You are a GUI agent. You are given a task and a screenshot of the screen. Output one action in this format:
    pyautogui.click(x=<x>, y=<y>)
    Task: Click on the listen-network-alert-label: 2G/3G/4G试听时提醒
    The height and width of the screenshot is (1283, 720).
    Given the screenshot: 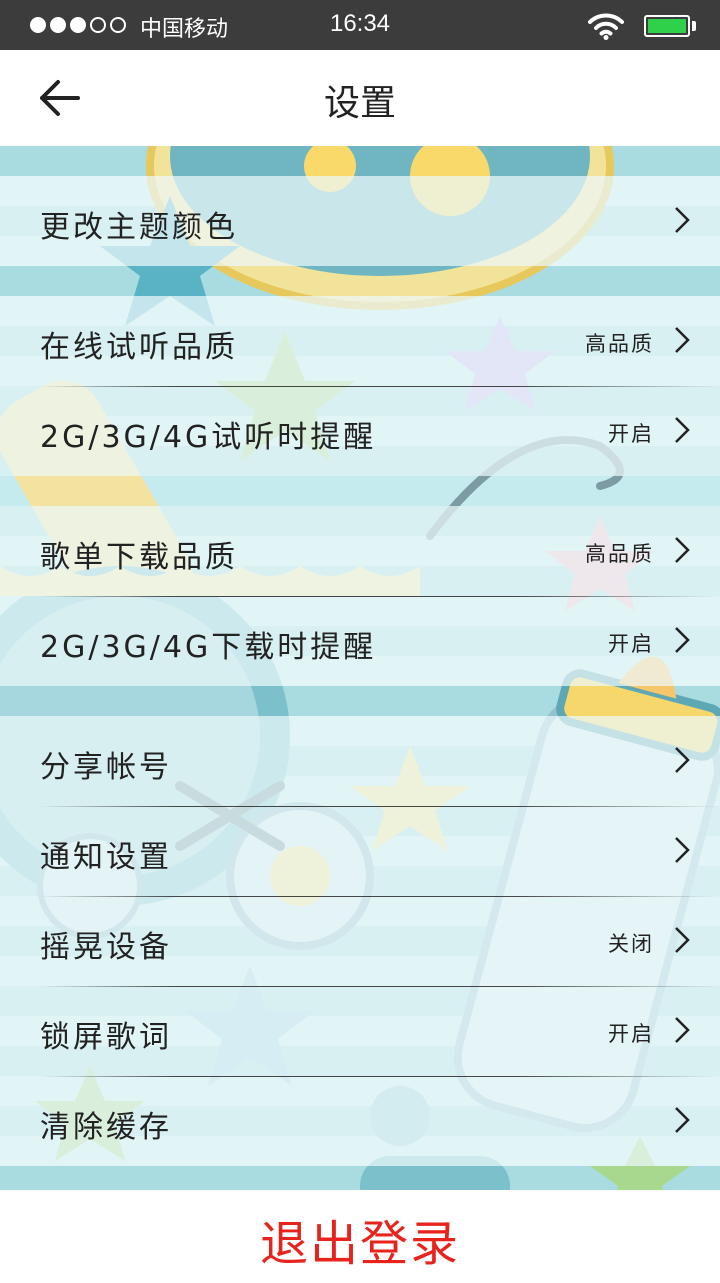 What is the action you would take?
    pyautogui.click(x=208, y=437)
    